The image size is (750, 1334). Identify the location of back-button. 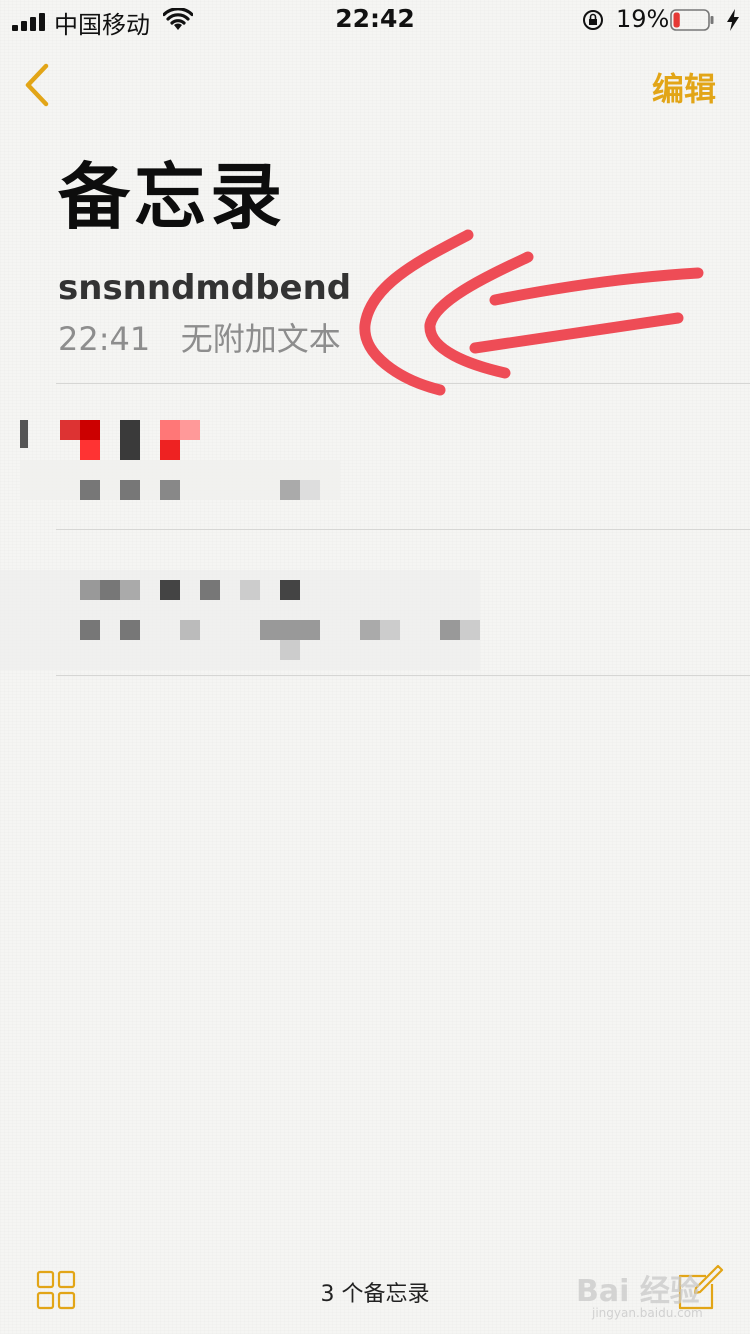
(38, 85).